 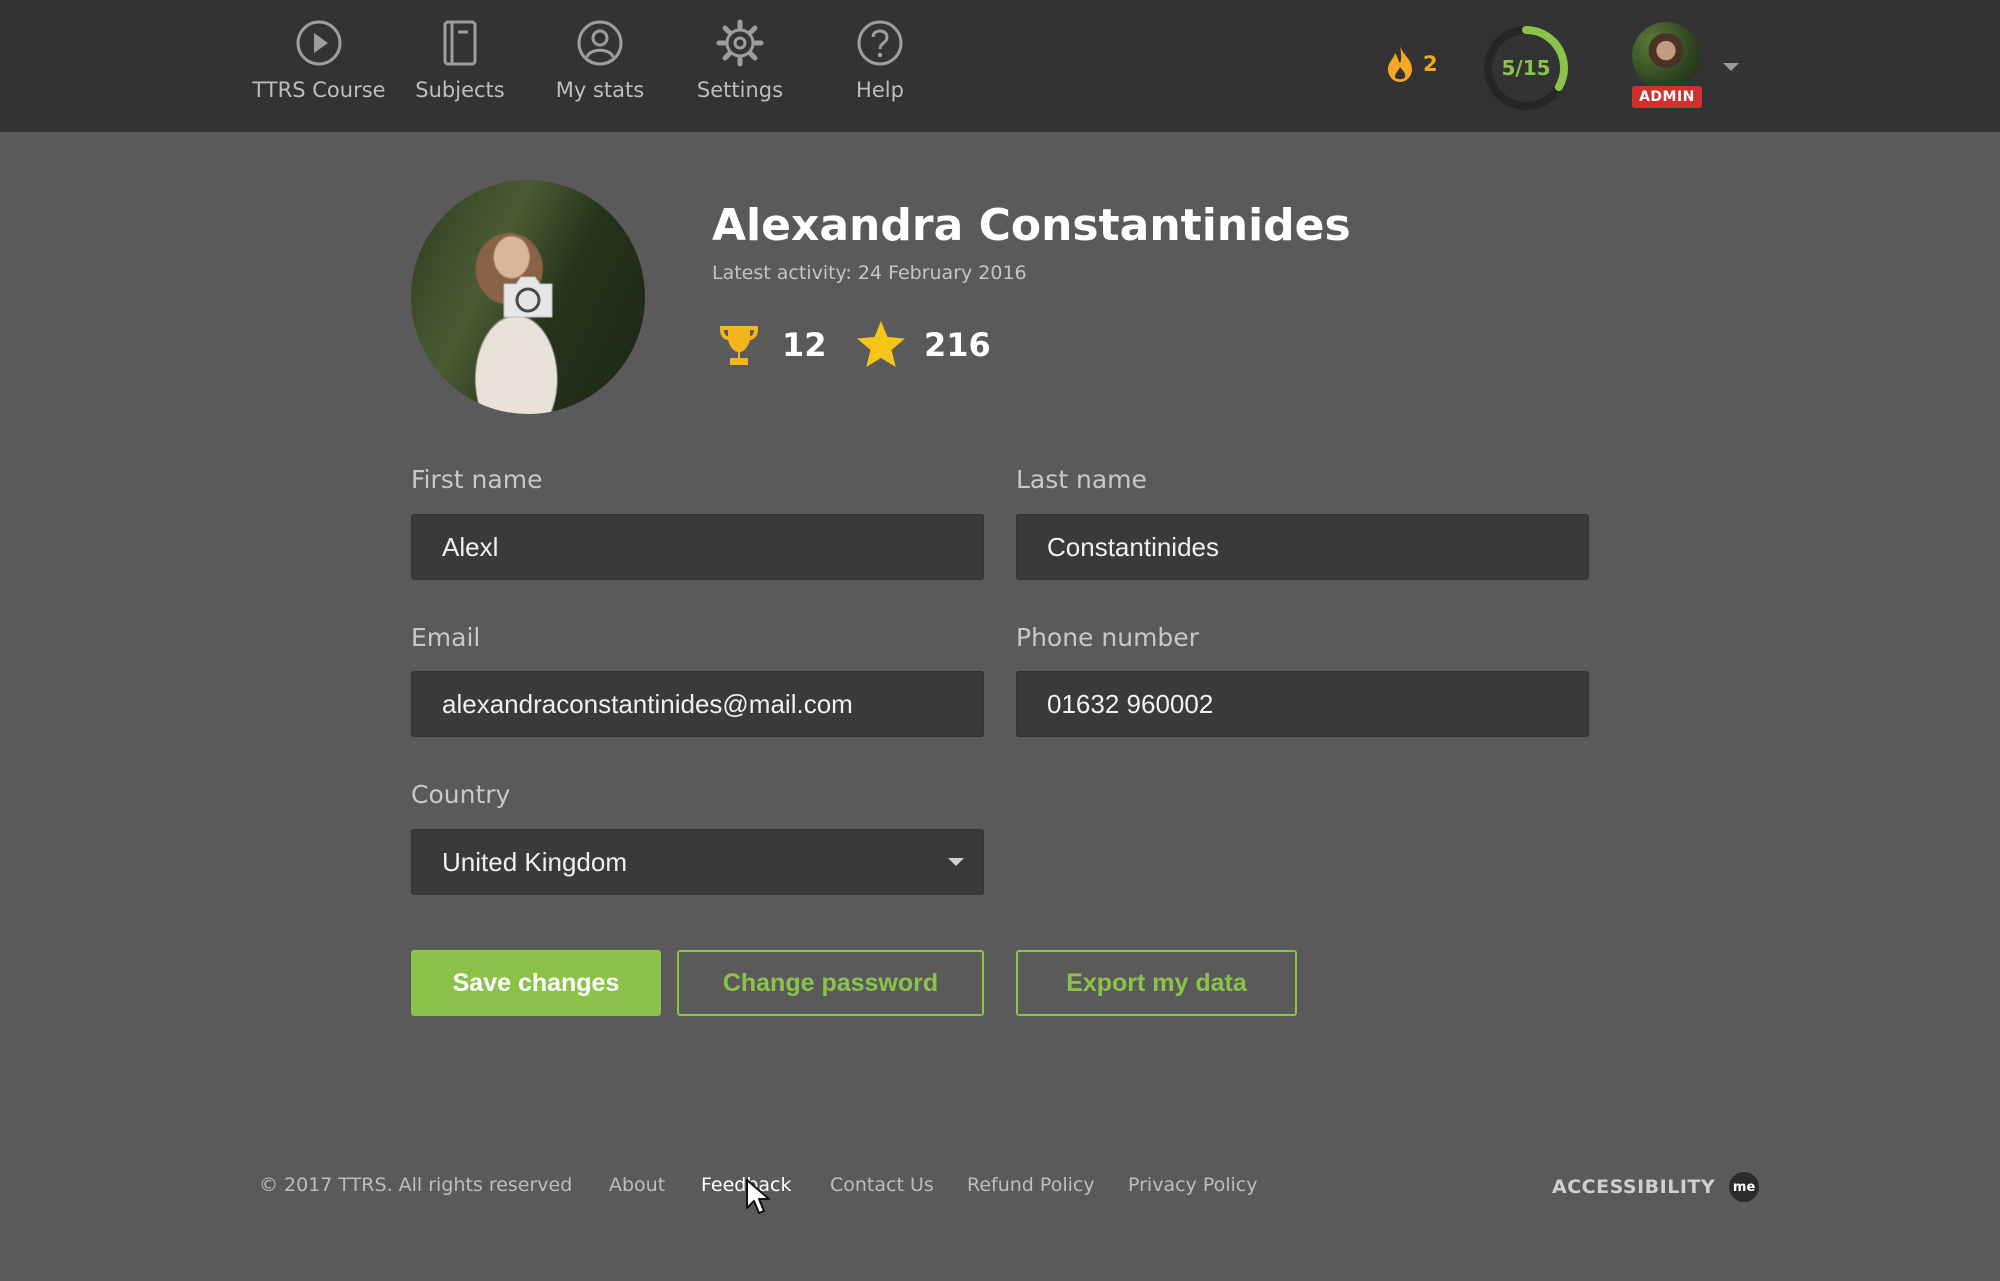 I want to click on footer-link-contact: Contact Us, so click(x=882, y=1185).